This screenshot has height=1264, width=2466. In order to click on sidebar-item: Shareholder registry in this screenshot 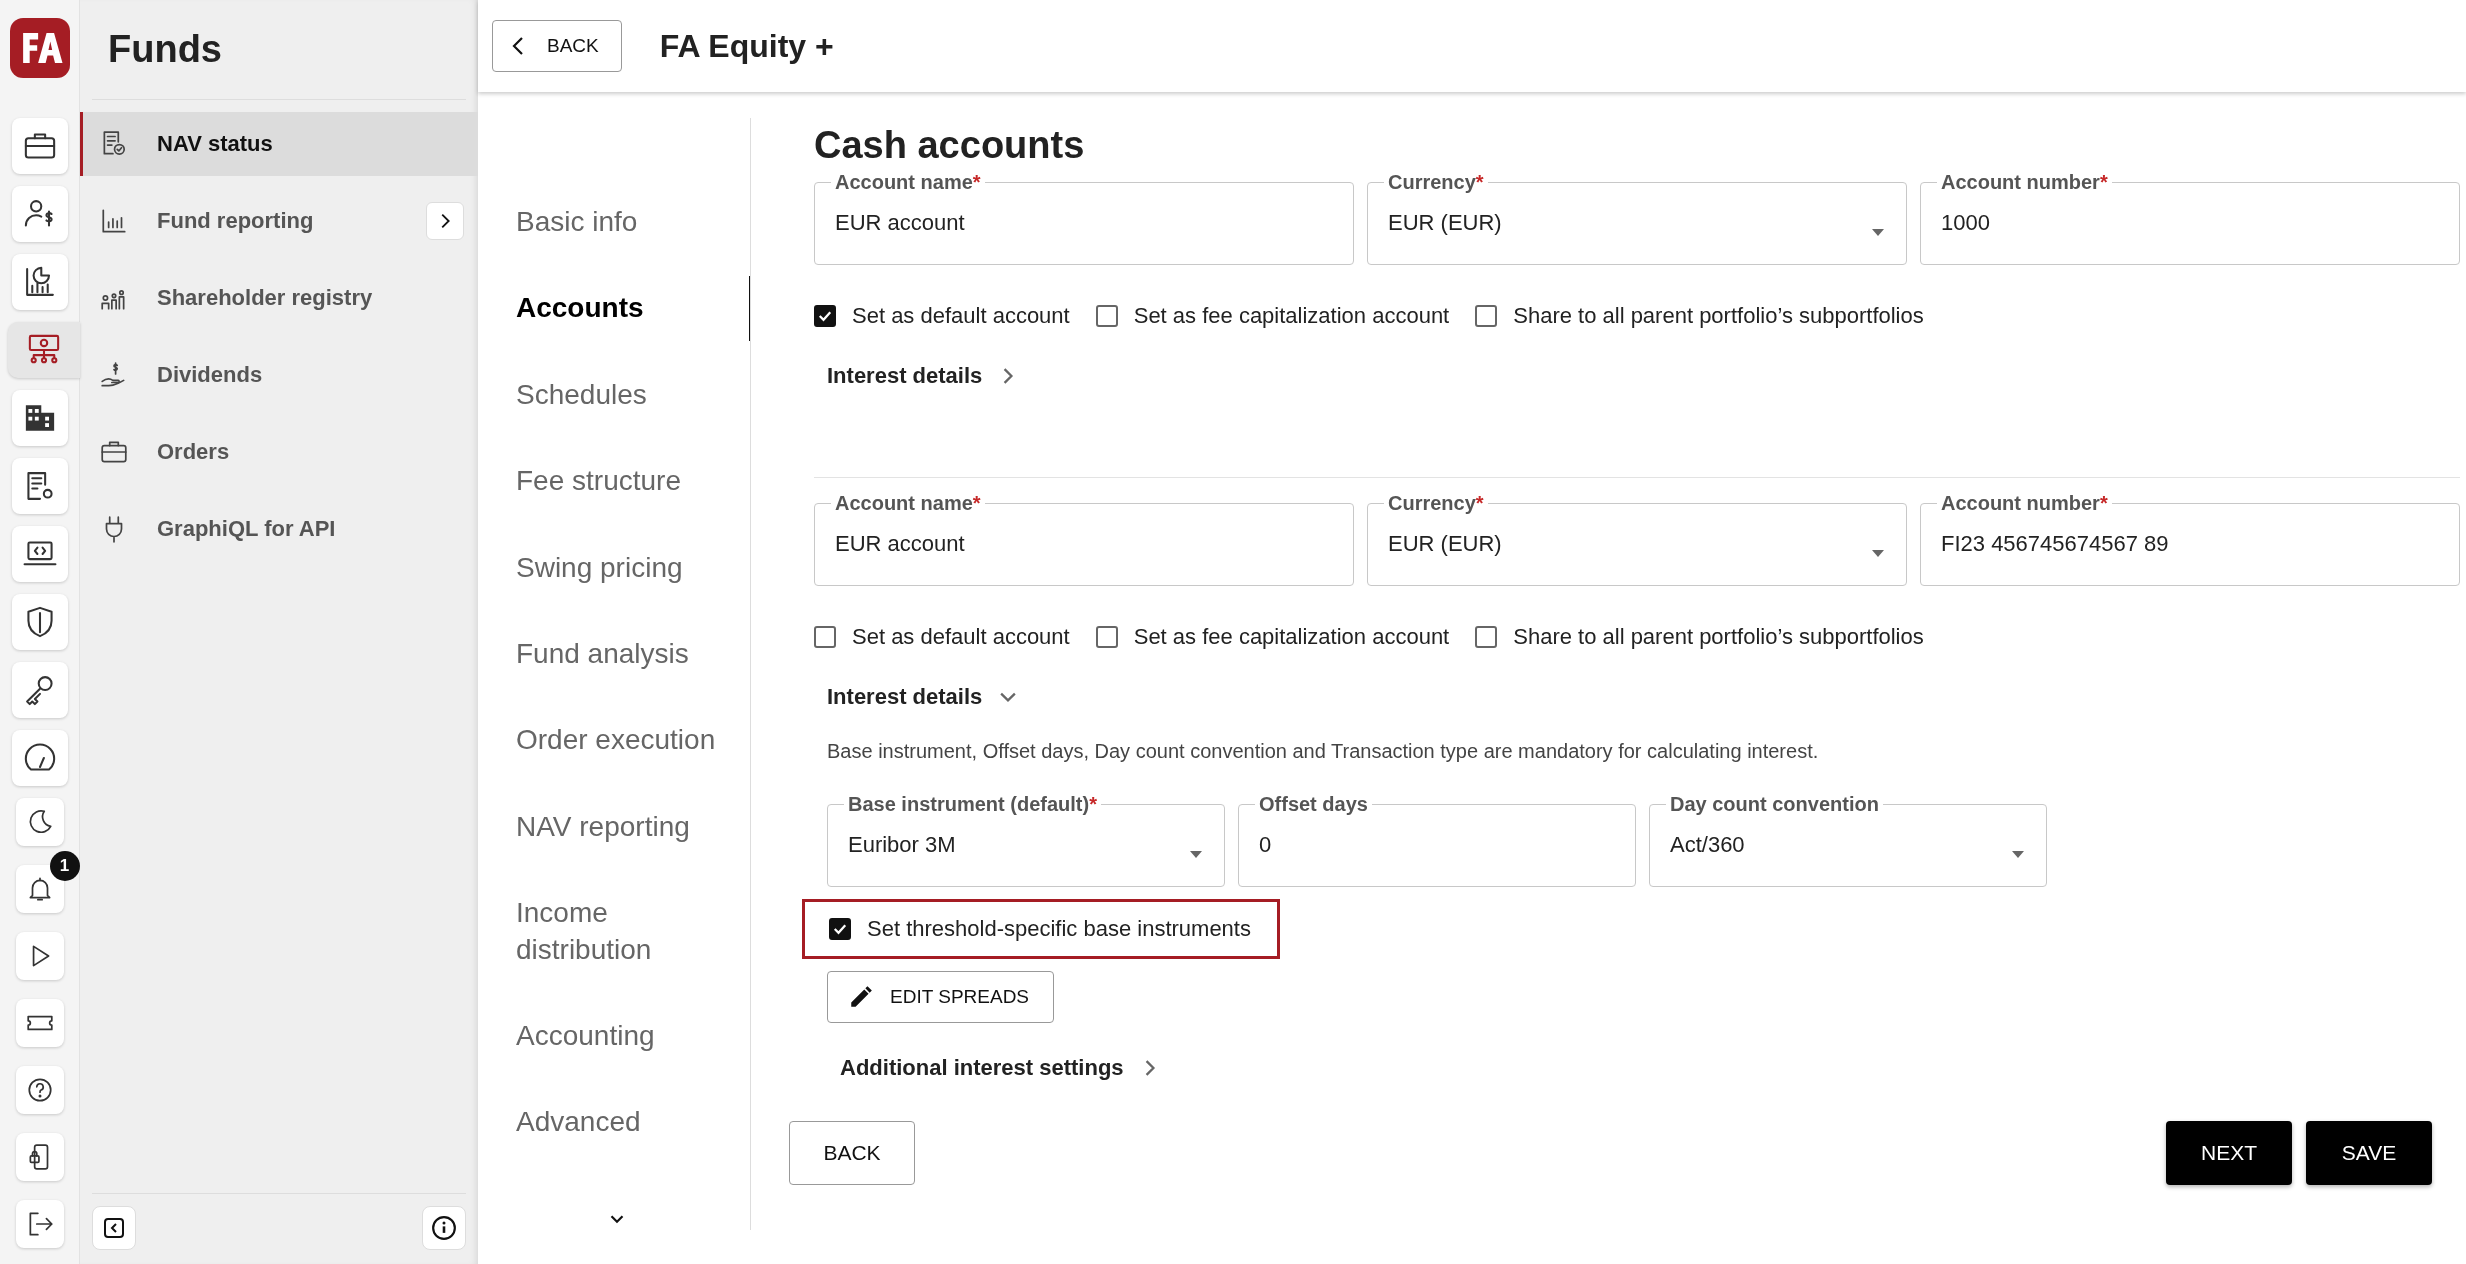, I will do `click(279, 298)`.